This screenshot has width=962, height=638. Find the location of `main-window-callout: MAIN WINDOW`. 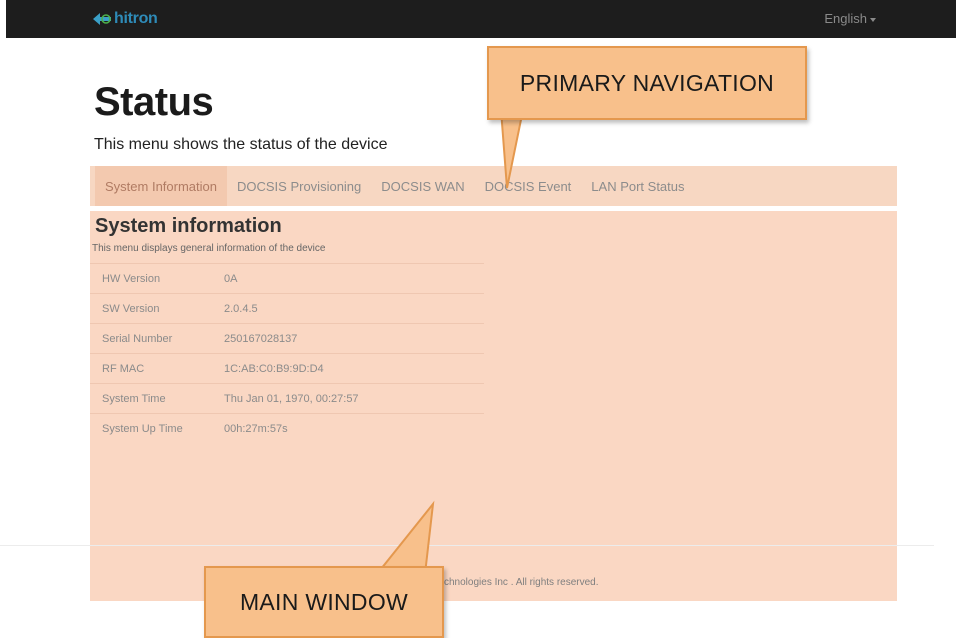

main-window-callout: MAIN WINDOW is located at coordinates (324, 602).